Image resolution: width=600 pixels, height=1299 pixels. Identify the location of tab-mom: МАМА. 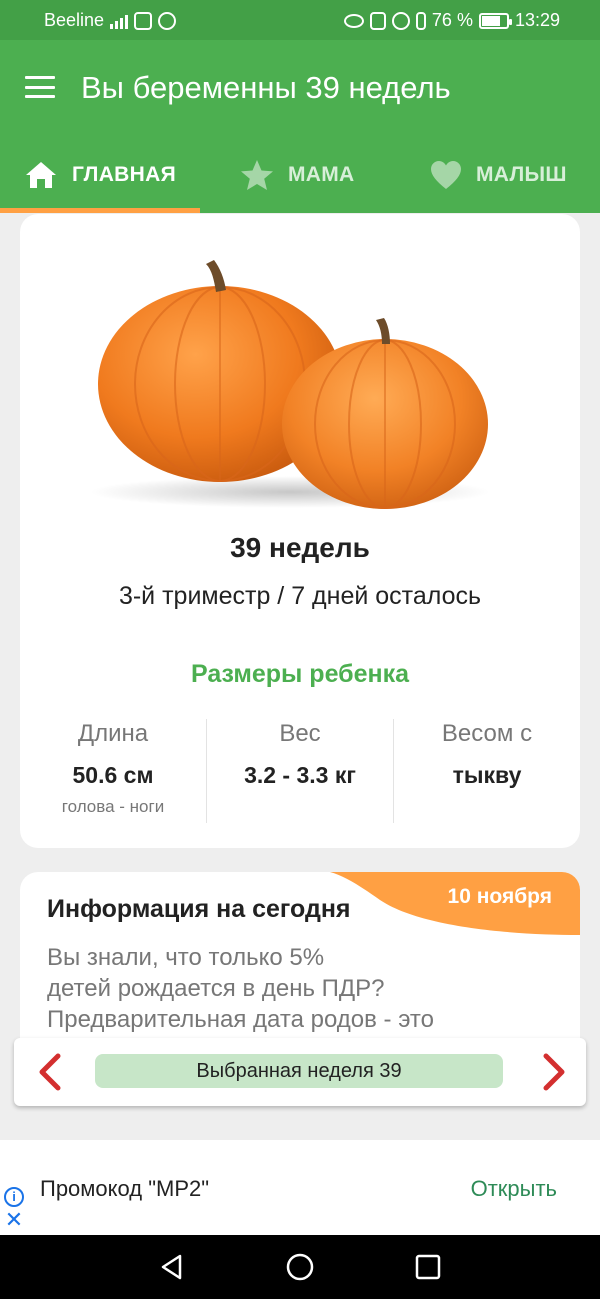
(297, 174).